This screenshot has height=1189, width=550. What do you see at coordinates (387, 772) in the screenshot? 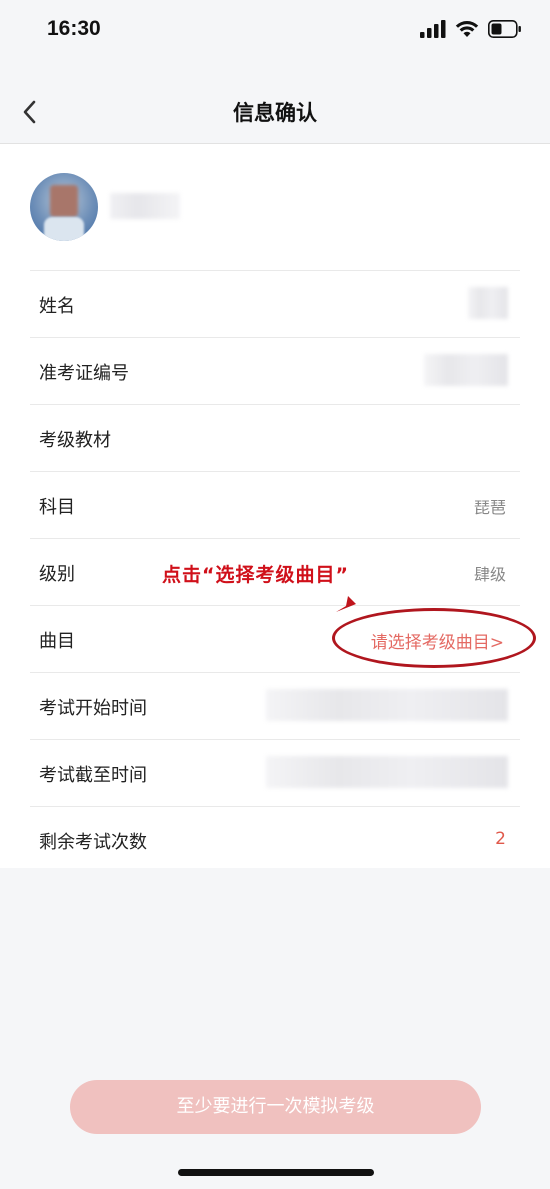
I see `end-time-value-blurred` at bounding box center [387, 772].